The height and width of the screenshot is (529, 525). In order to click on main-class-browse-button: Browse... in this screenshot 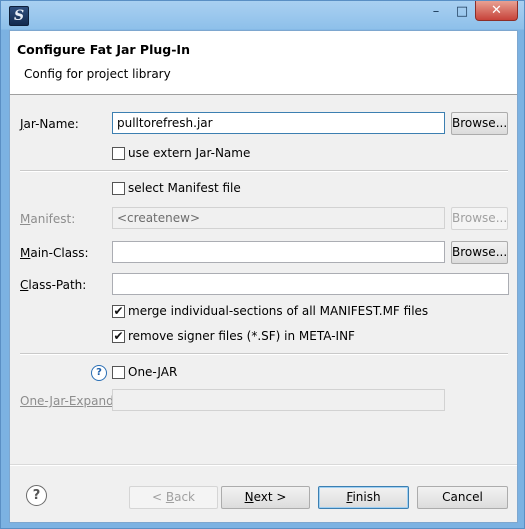, I will do `click(479, 252)`.